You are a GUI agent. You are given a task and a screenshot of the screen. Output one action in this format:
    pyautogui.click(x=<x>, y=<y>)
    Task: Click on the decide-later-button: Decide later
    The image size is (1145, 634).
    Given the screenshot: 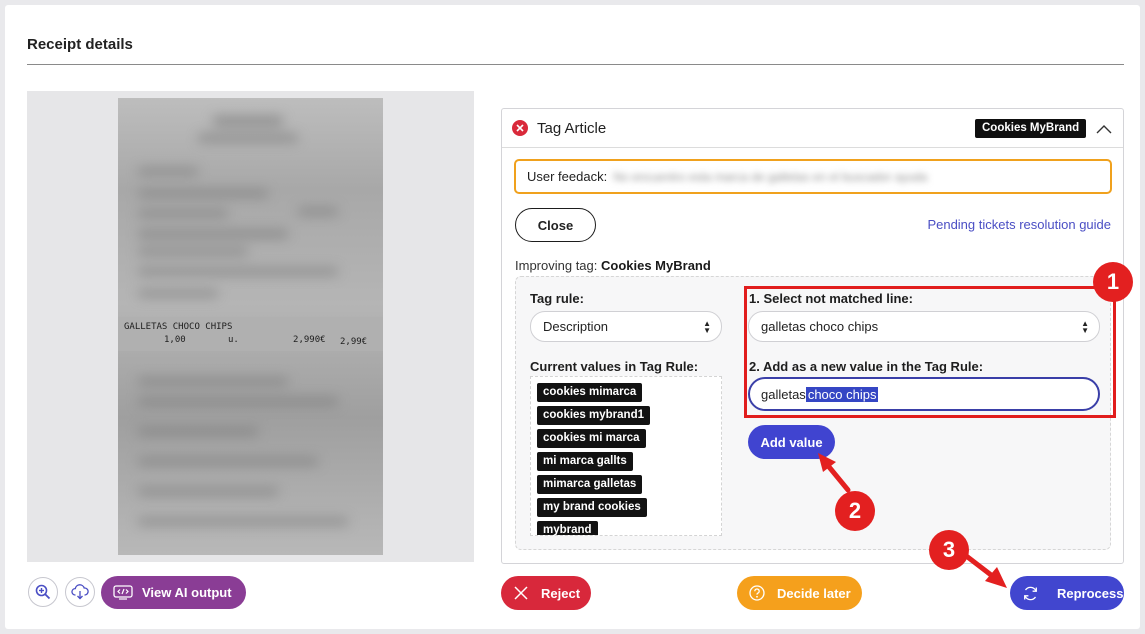 What is the action you would take?
    pyautogui.click(x=799, y=593)
    